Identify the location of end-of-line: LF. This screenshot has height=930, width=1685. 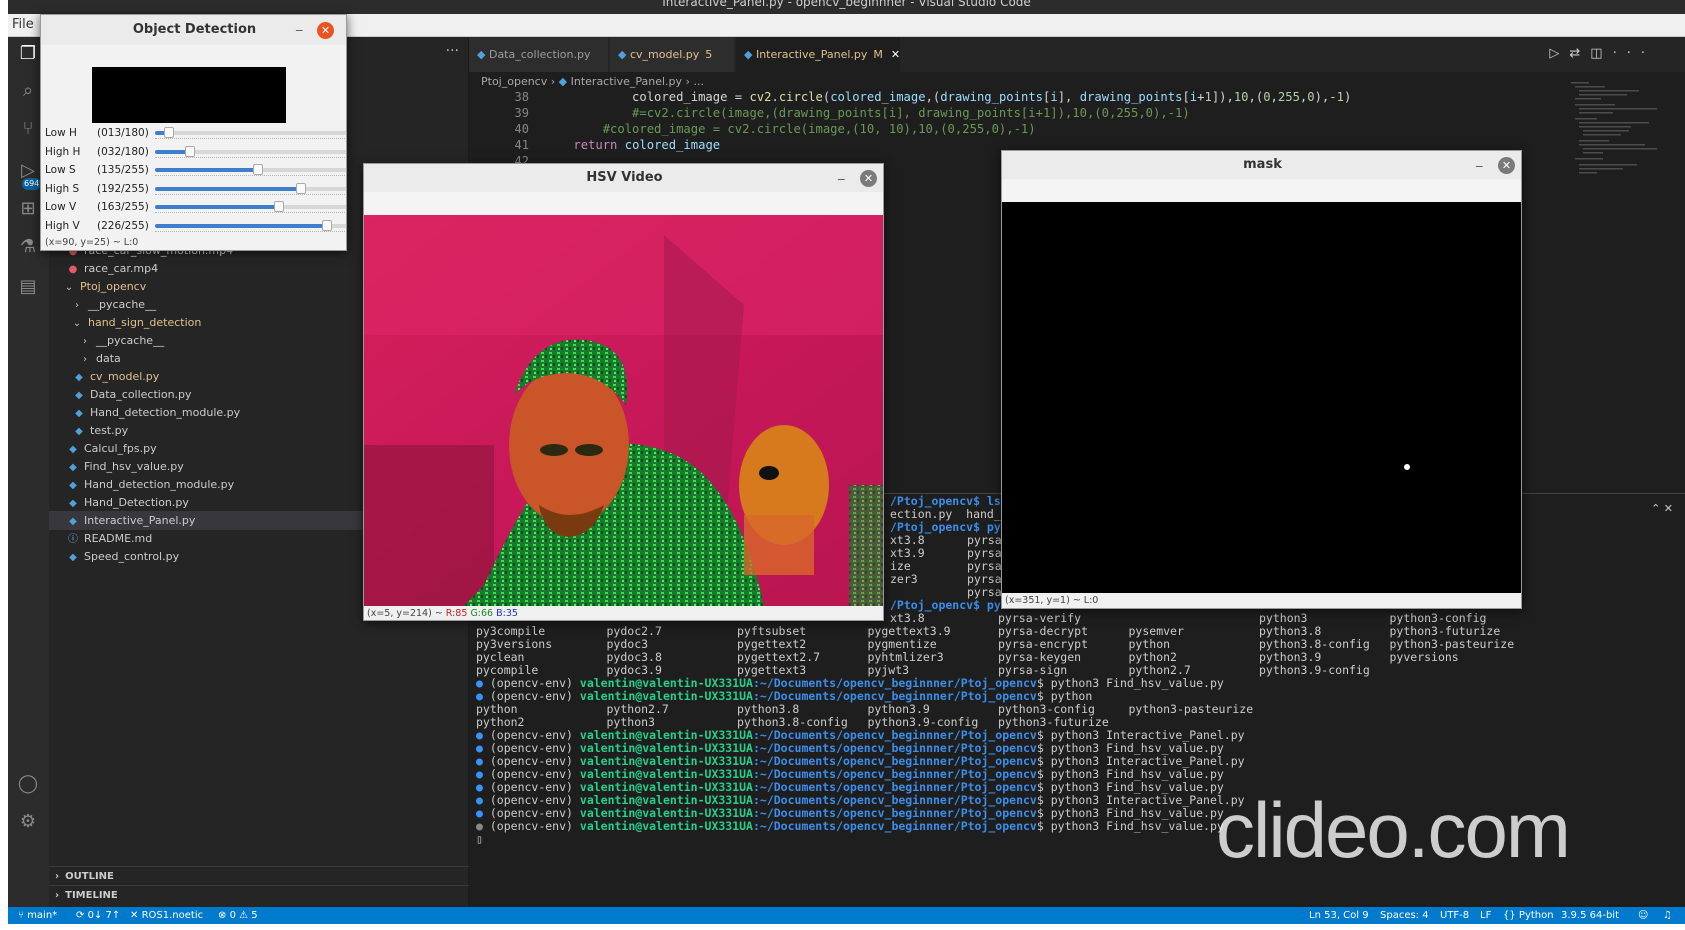
(1485, 915).